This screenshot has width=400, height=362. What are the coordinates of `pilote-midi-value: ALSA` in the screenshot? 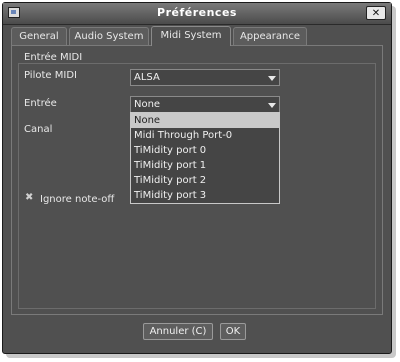 It's located at (147, 77).